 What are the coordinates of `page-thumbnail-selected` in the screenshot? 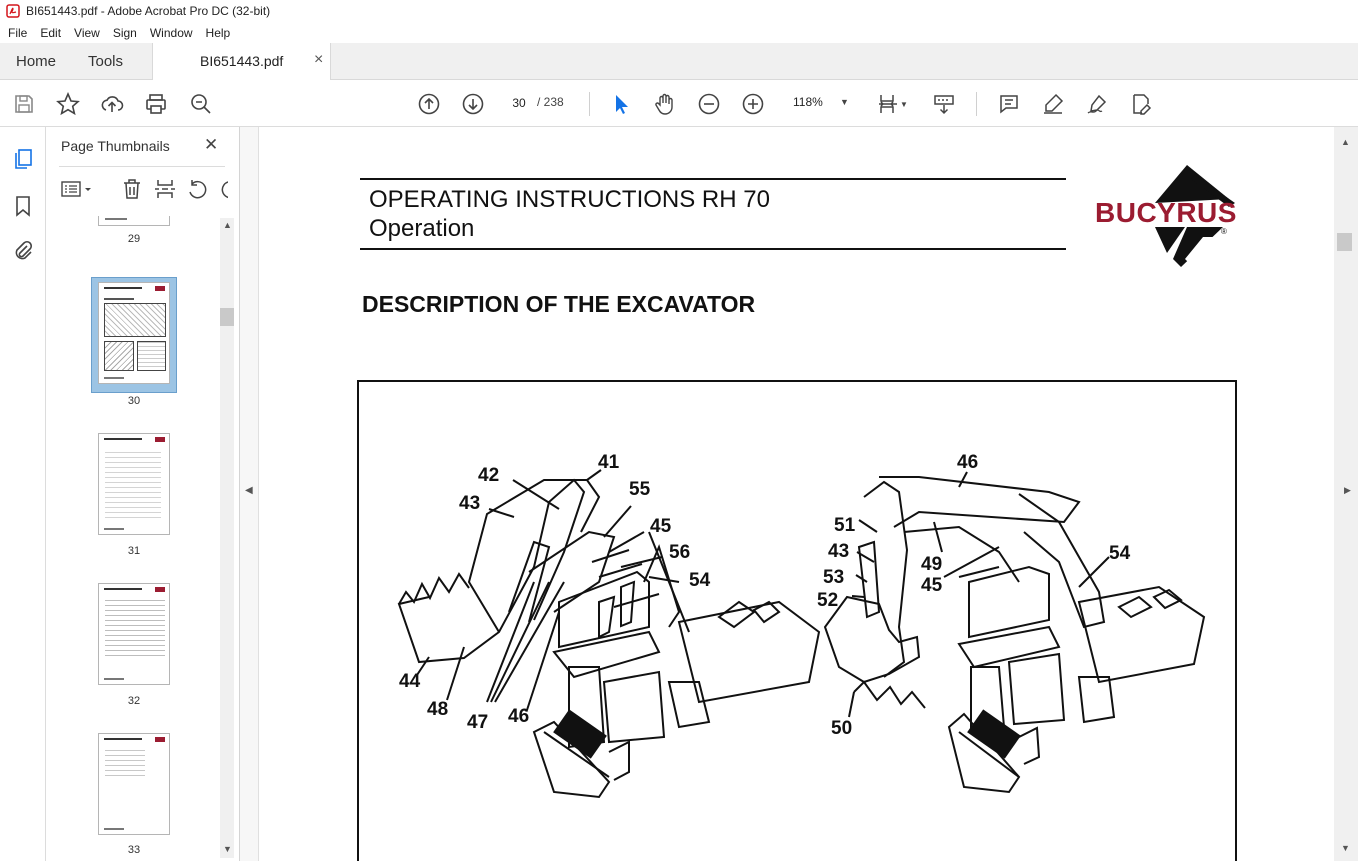 It's located at (134, 333).